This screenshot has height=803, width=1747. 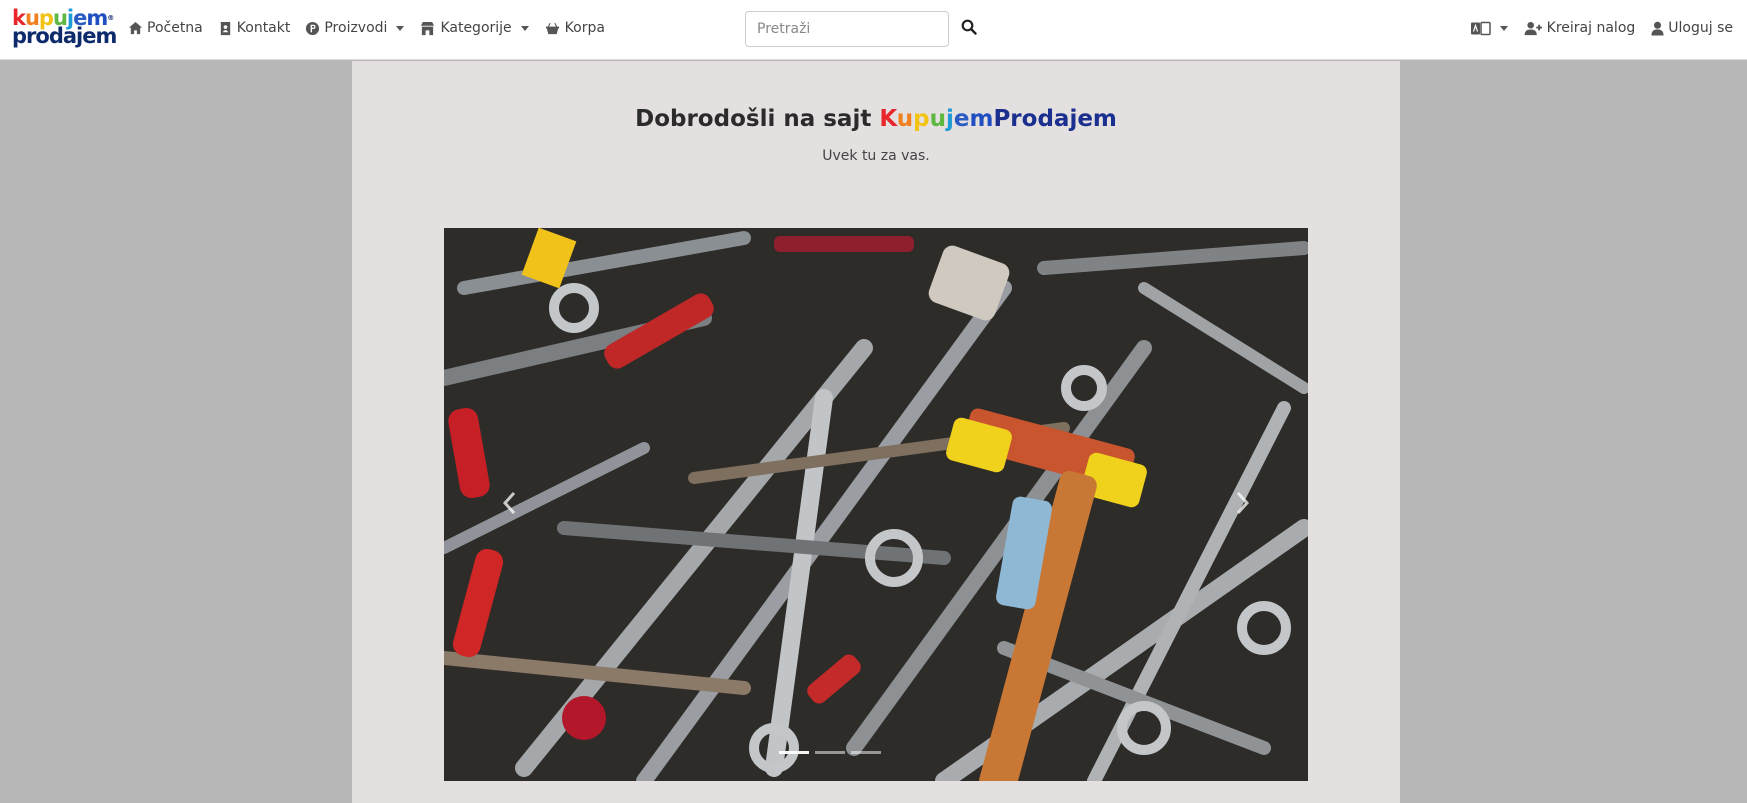 I want to click on nav-home: Početna, so click(x=165, y=28).